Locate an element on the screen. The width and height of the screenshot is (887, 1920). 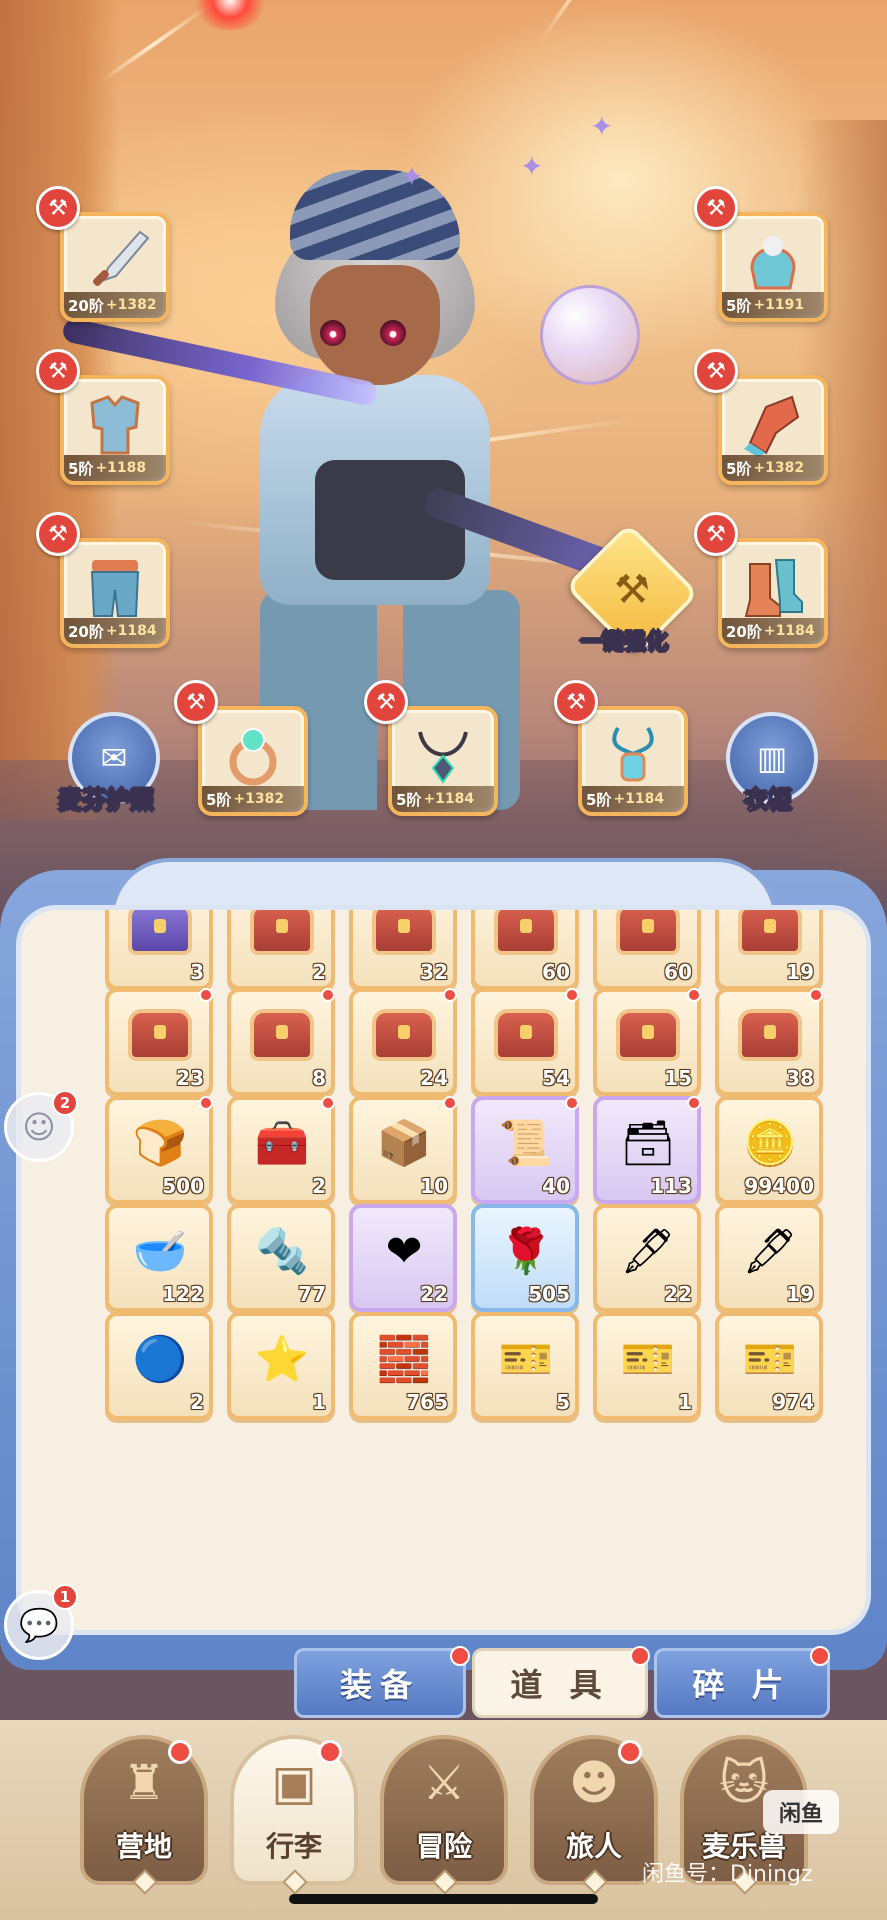
inventory-item: 🗃 113 is located at coordinates (647, 1150).